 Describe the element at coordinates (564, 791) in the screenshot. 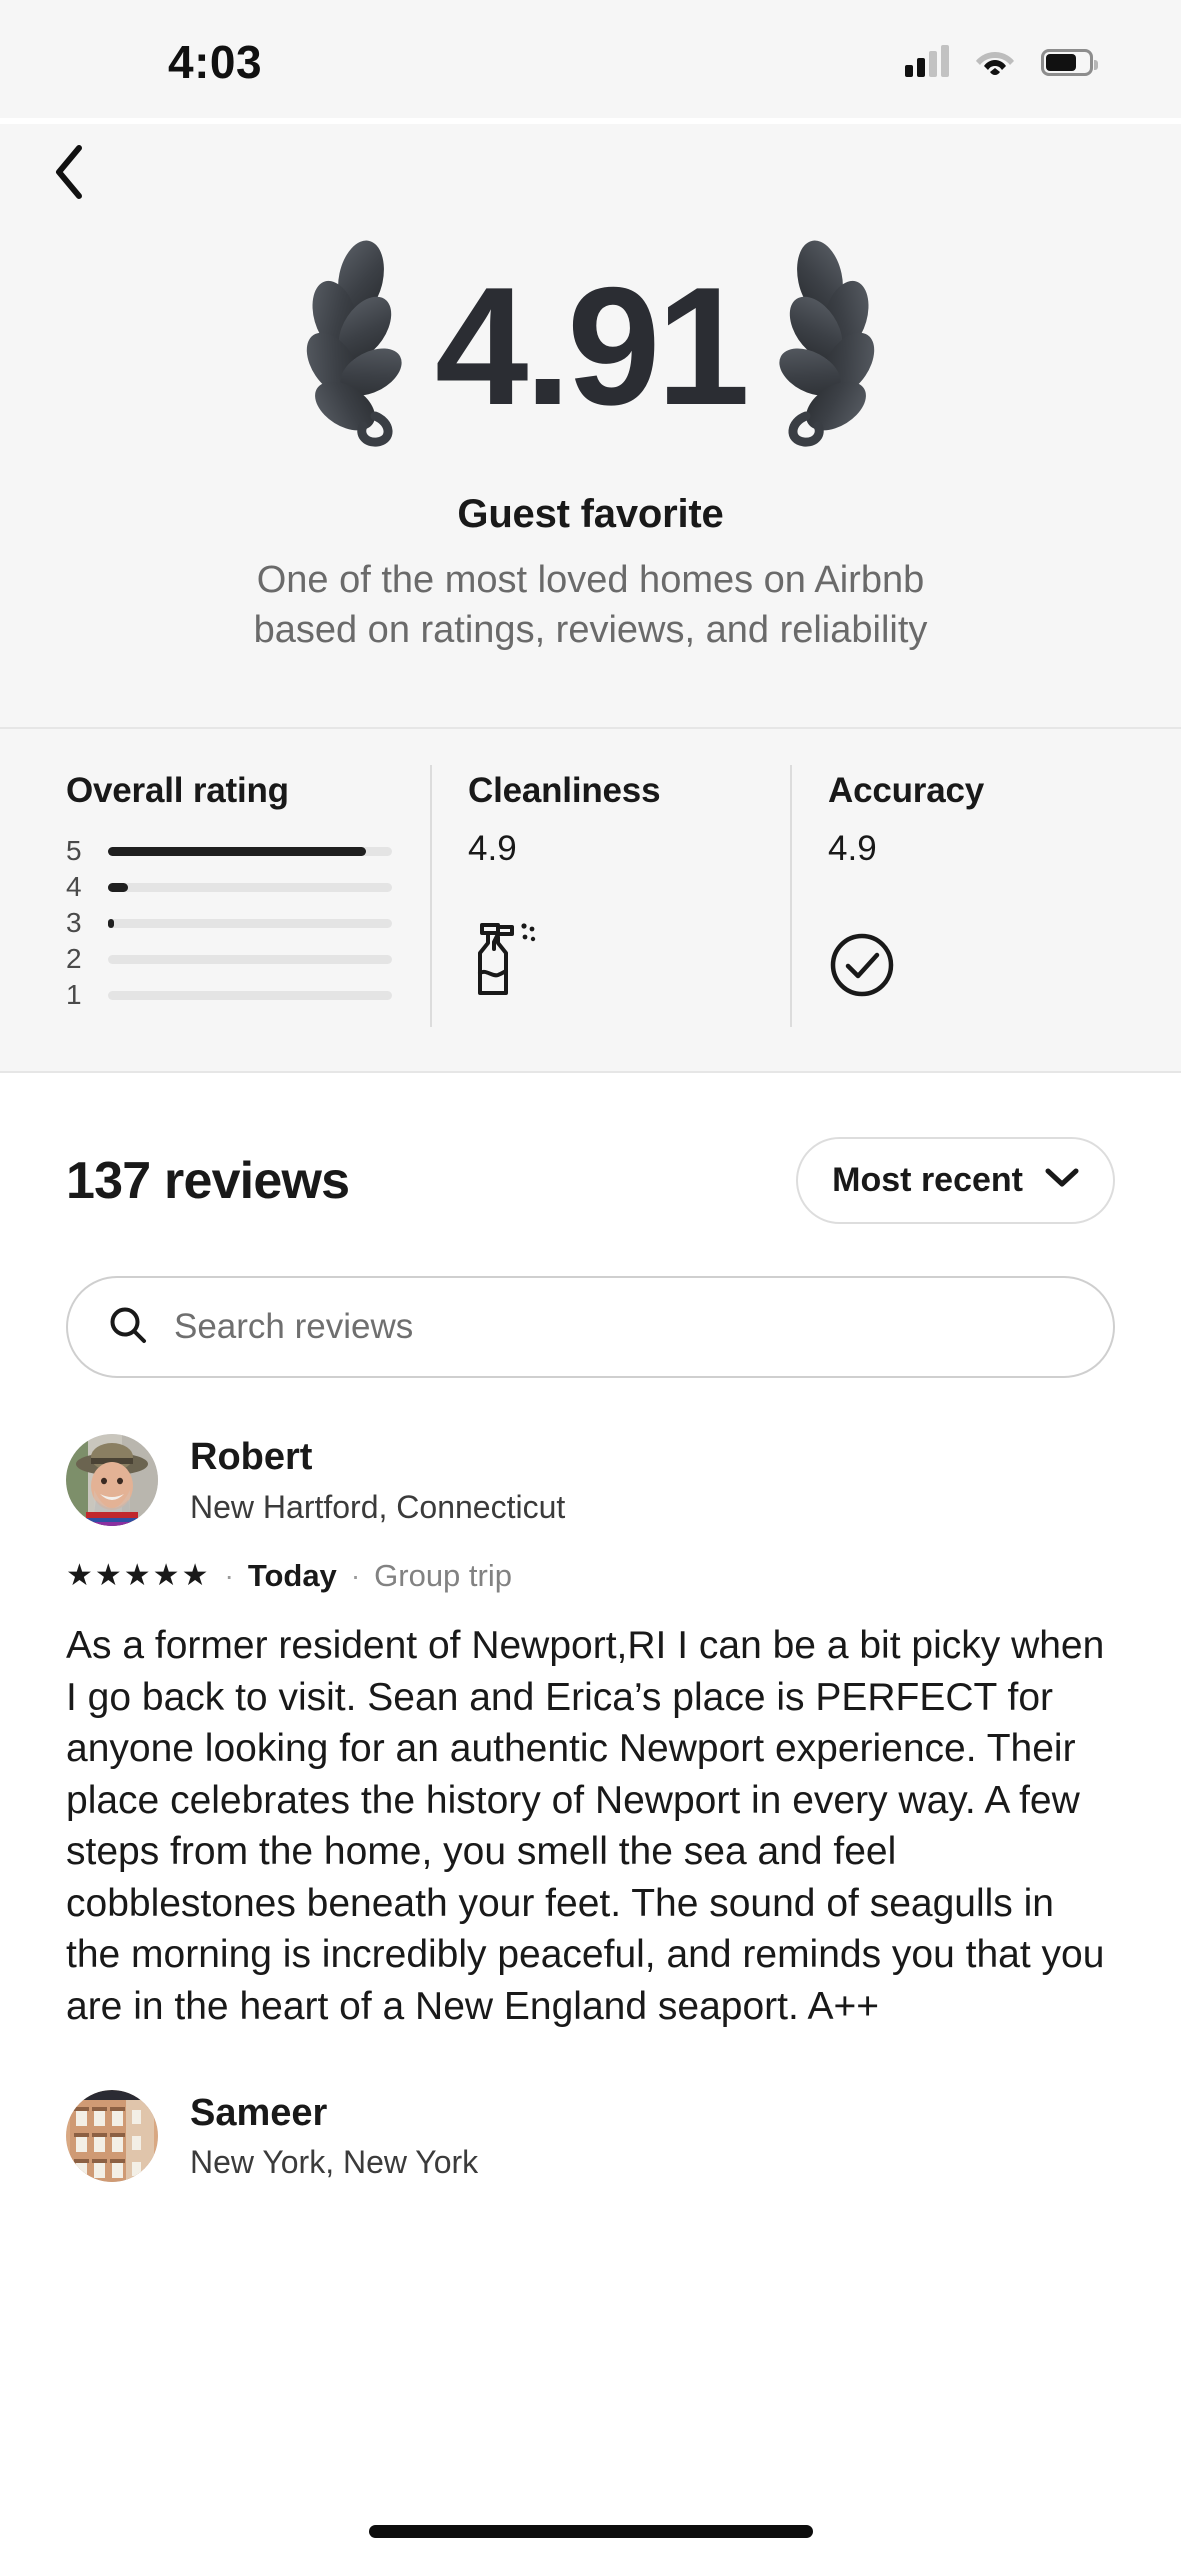

I see `cleanliness-title: Cleanliness` at that location.